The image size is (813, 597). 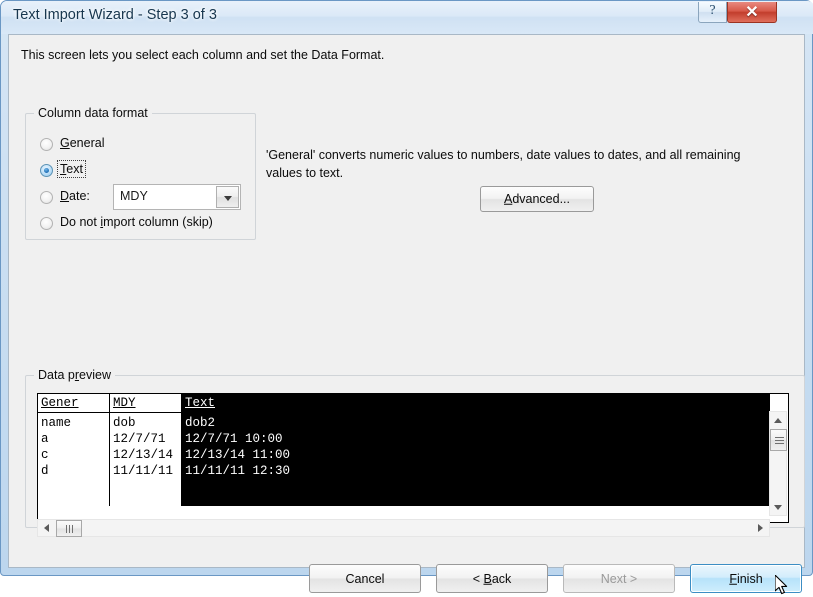 What do you see at coordinates (115, 15) in the screenshot?
I see `window-title: Text Import Wizard - Step 3 of 3` at bounding box center [115, 15].